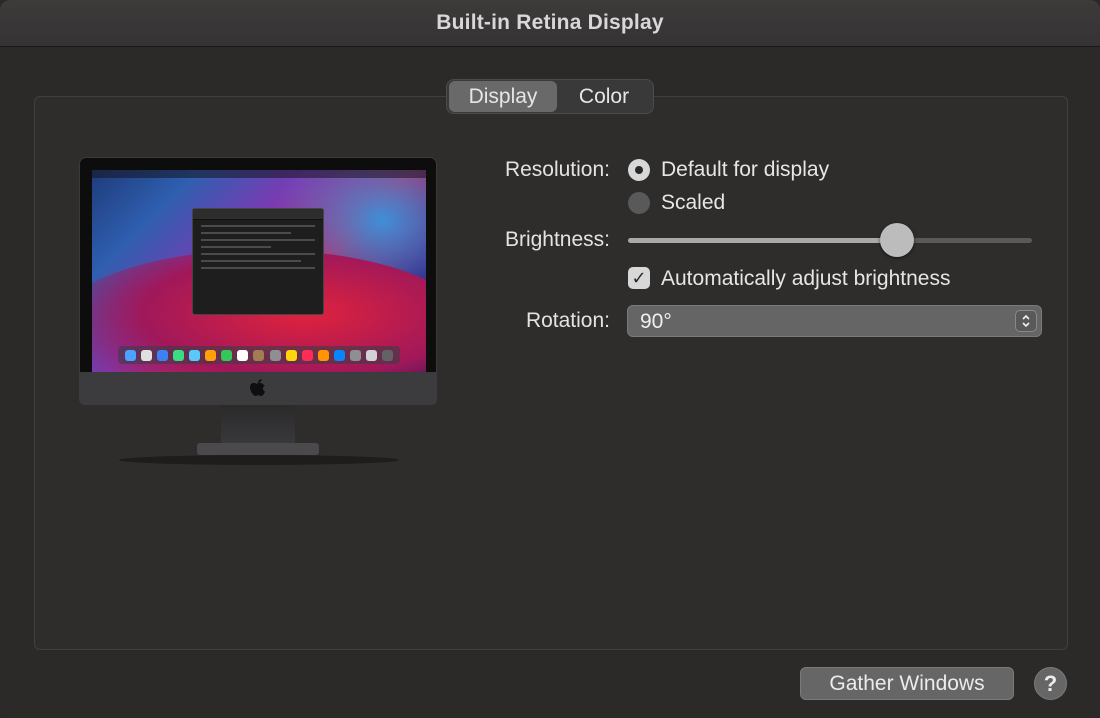  Describe the element at coordinates (258, 389) in the screenshot. I see `apple-logo-icon` at that location.